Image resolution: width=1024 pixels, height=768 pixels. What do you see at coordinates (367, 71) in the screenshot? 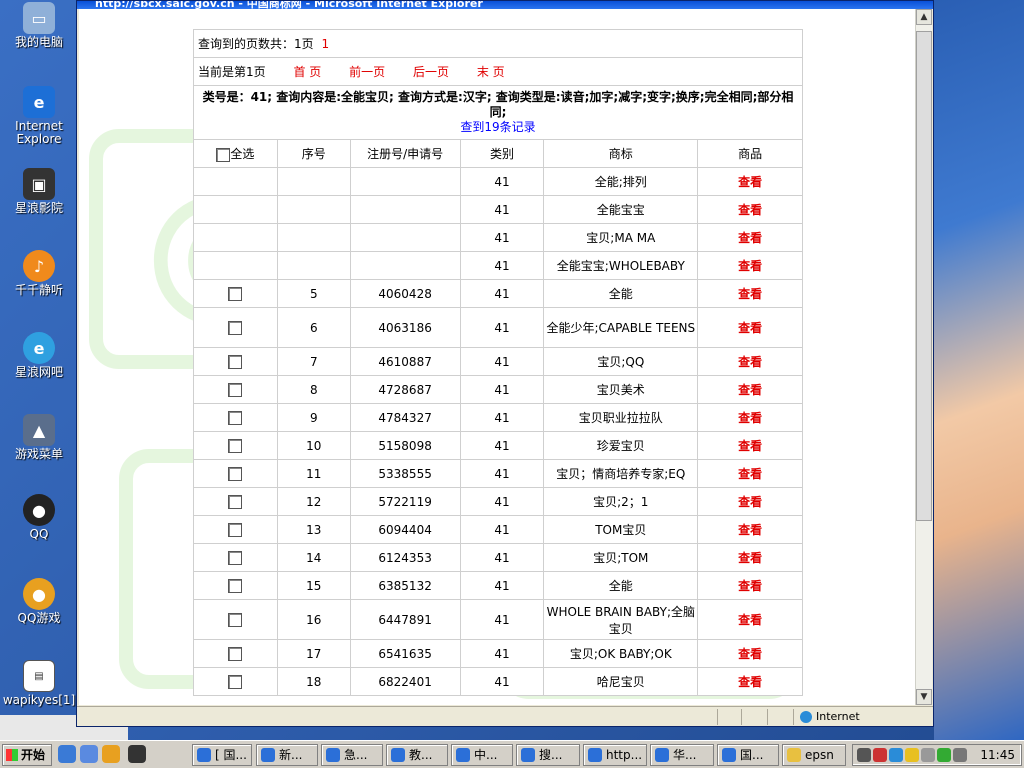
I see `prev-page-link: 前一页` at bounding box center [367, 71].